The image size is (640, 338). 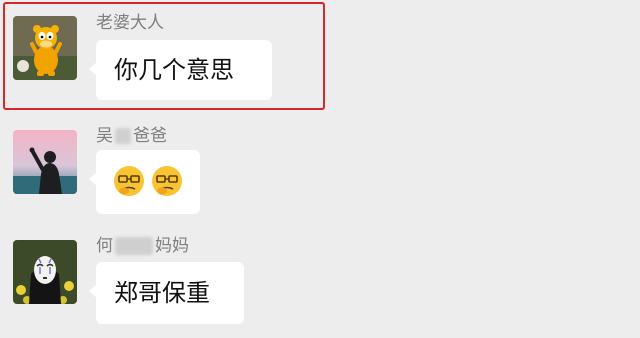 I want to click on message-text: 郑哥保重, so click(x=162, y=293).